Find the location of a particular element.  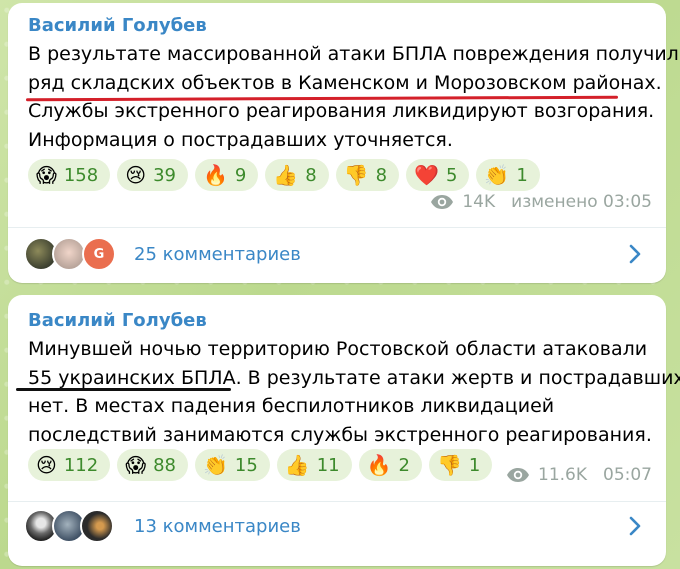

red-heart-icon: ❤️ is located at coordinates (426, 175).